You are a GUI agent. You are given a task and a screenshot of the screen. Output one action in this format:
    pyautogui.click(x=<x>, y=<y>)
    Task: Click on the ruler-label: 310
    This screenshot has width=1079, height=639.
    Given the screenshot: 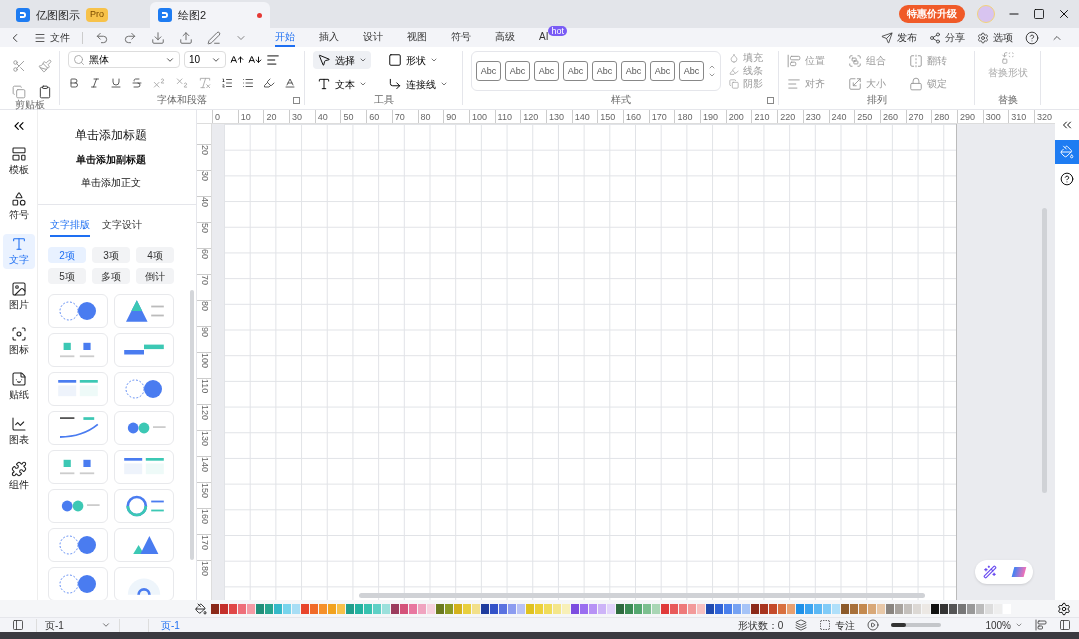 What is the action you would take?
    pyautogui.click(x=1021, y=116)
    